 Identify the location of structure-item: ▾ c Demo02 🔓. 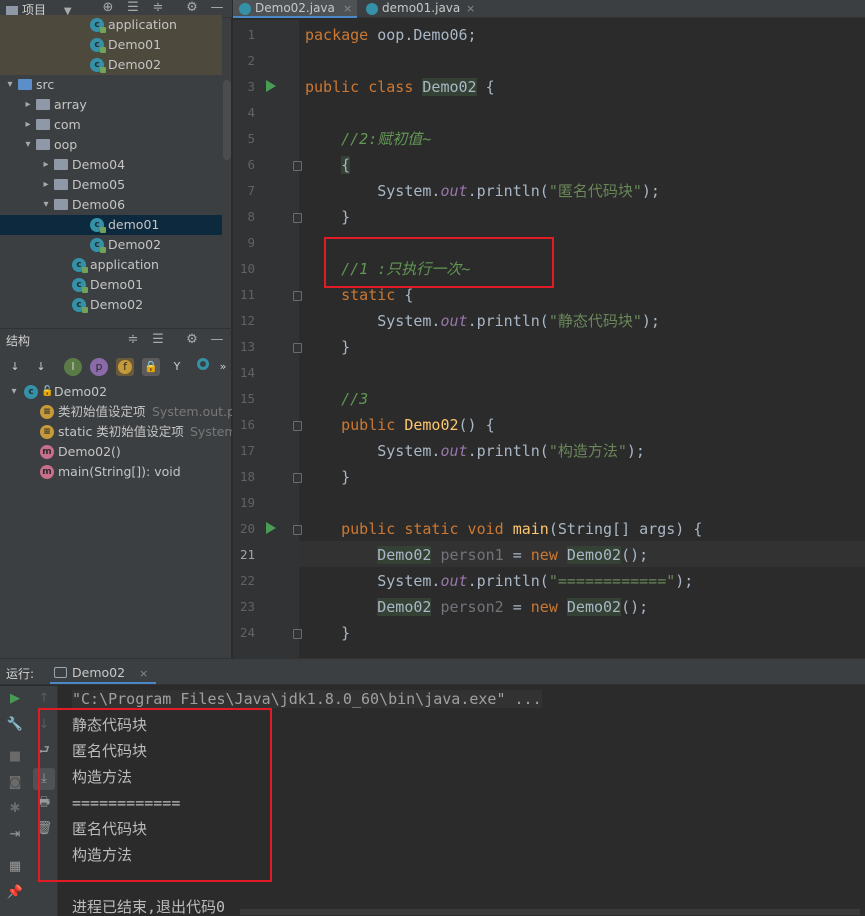
(116, 392).